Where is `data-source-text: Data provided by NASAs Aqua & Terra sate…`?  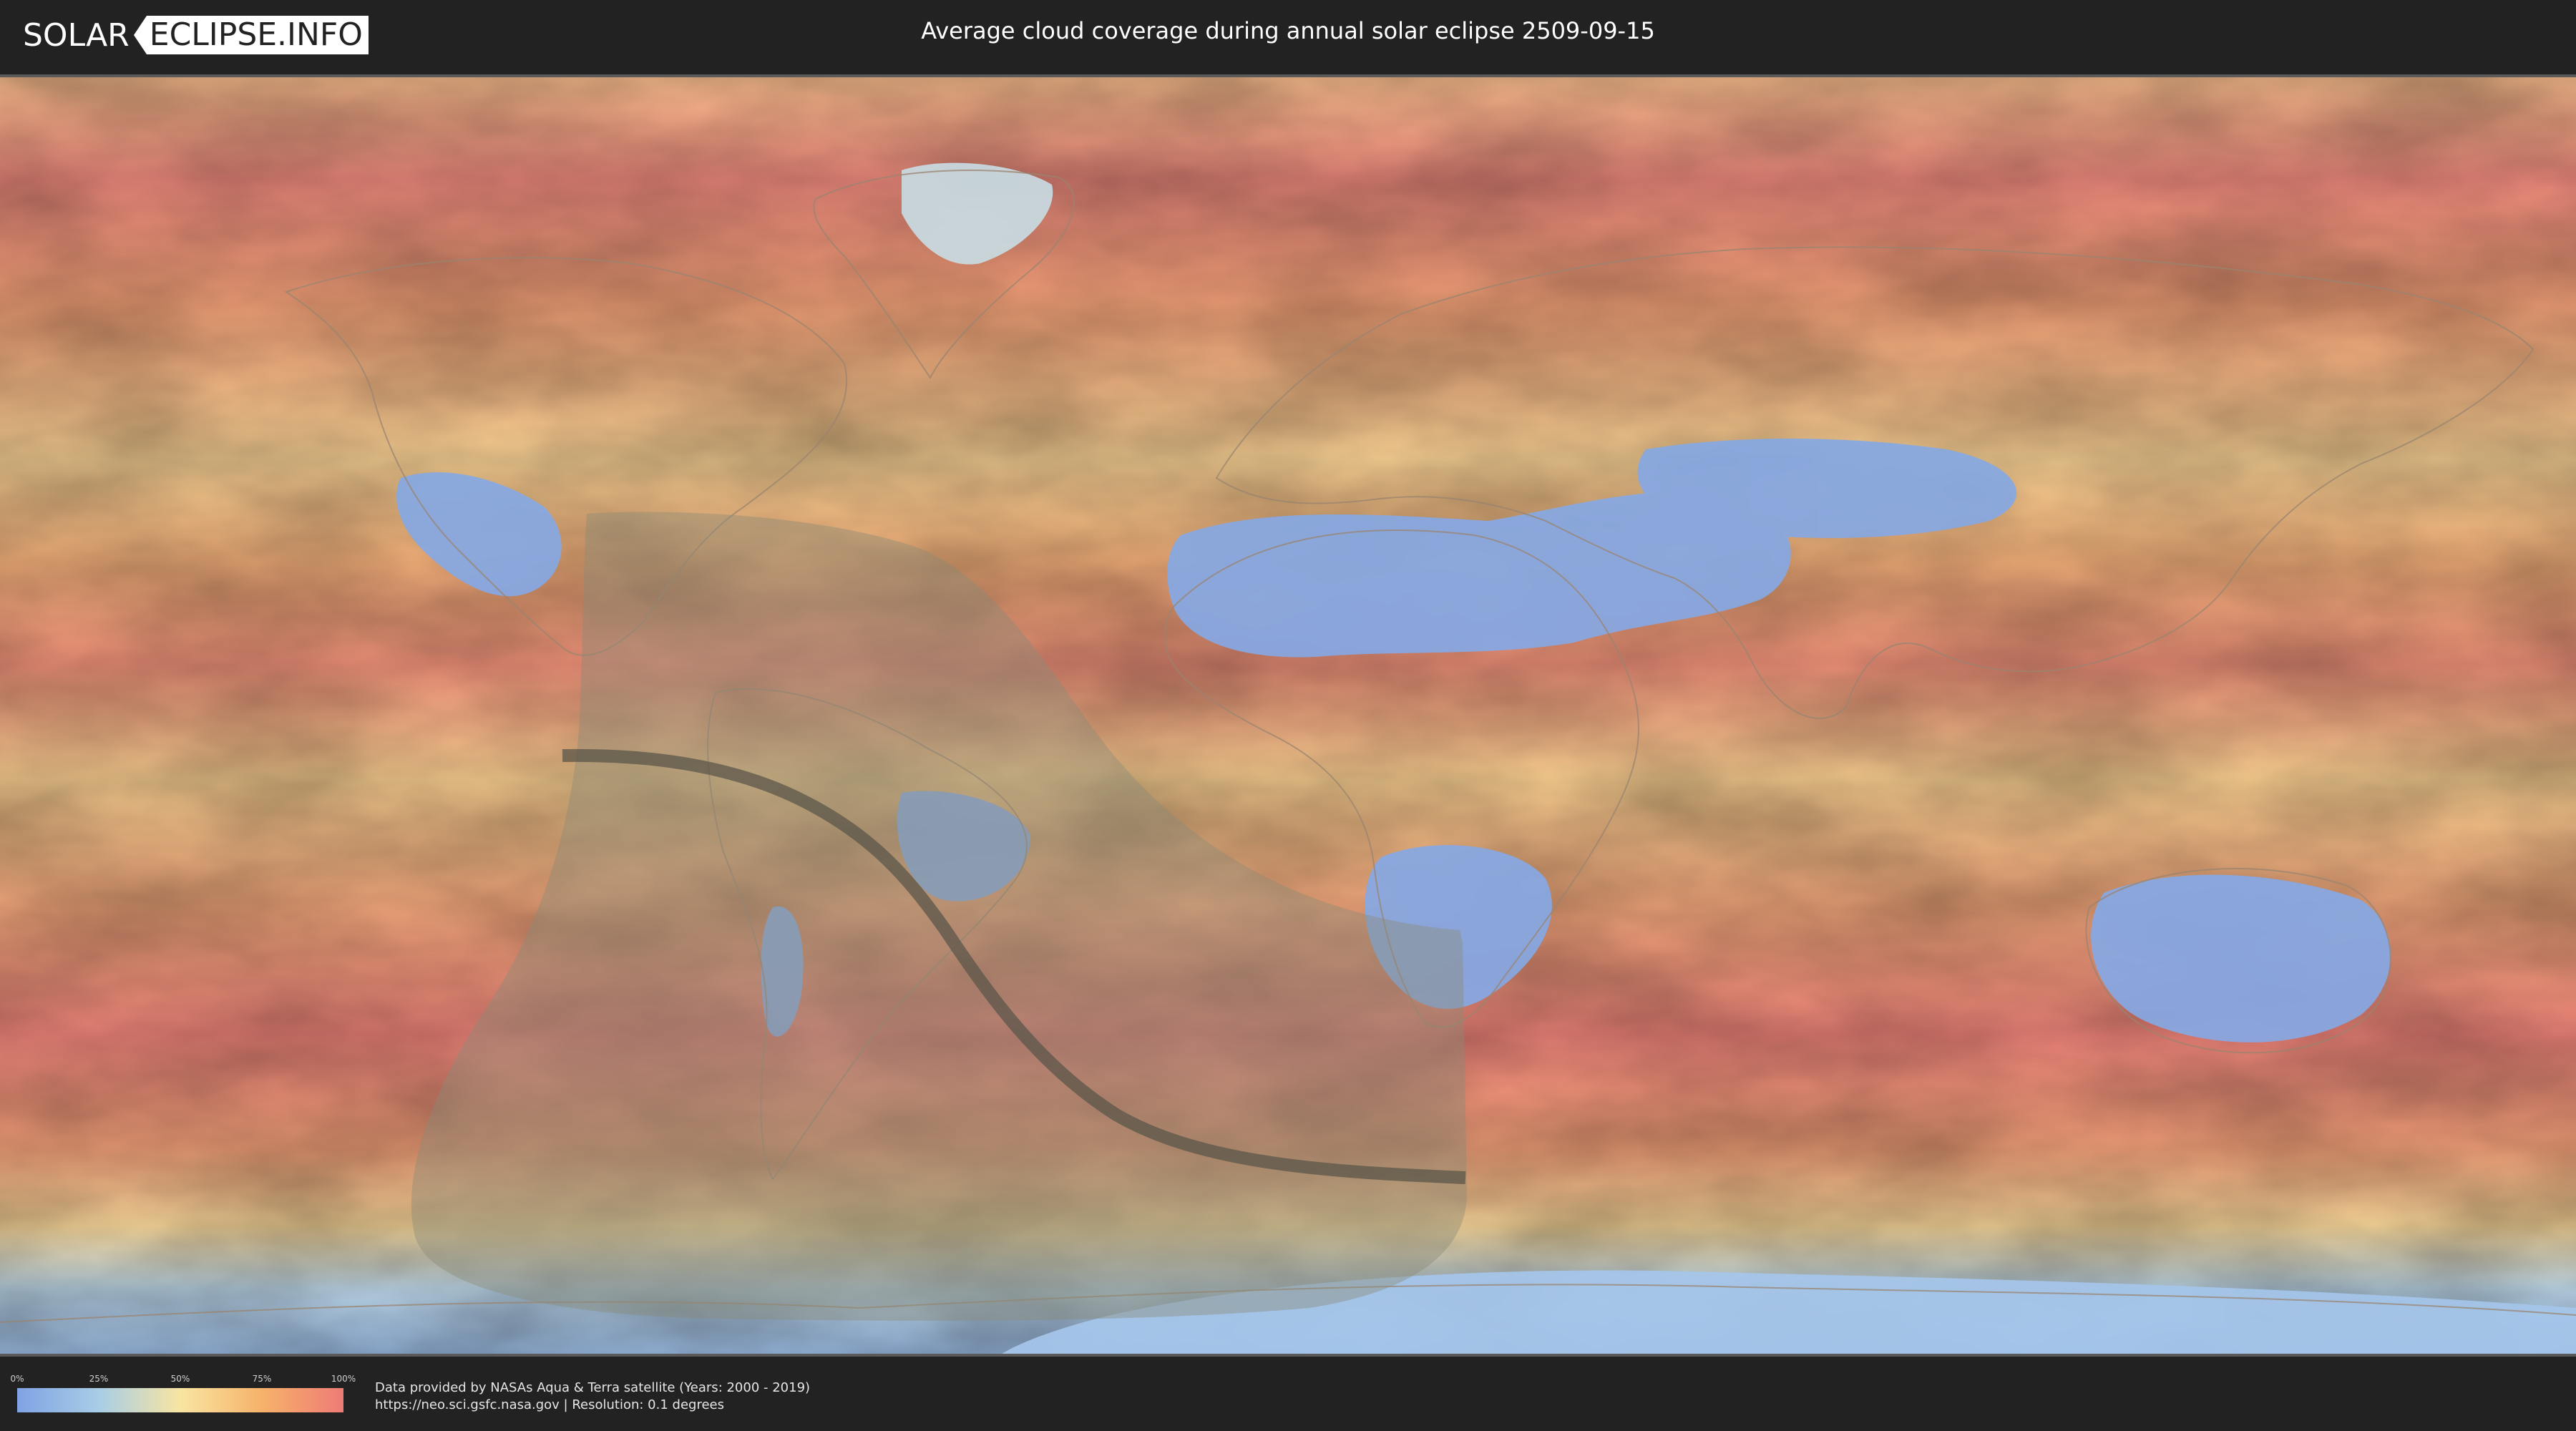
data-source-text: Data provided by NASAs Aqua & Terra sate… is located at coordinates (592, 1396).